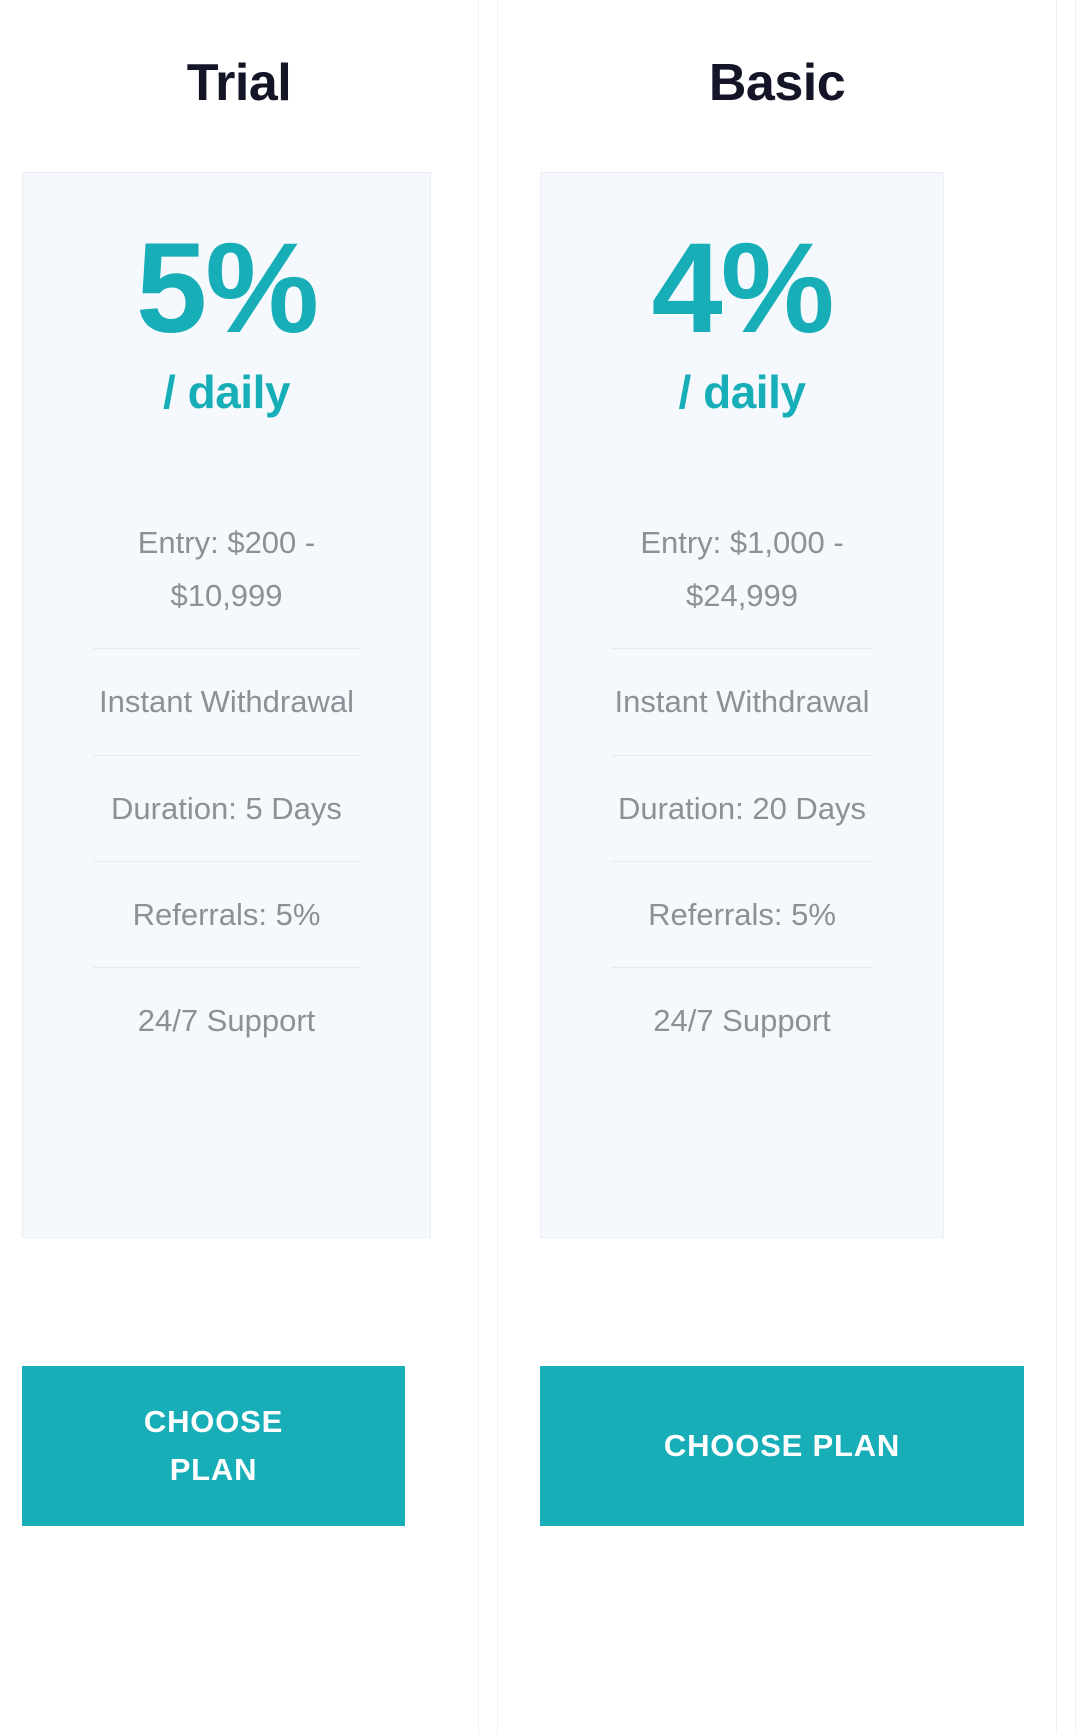  I want to click on plan-feature-duration: Duration: 5 Days, so click(226, 807).